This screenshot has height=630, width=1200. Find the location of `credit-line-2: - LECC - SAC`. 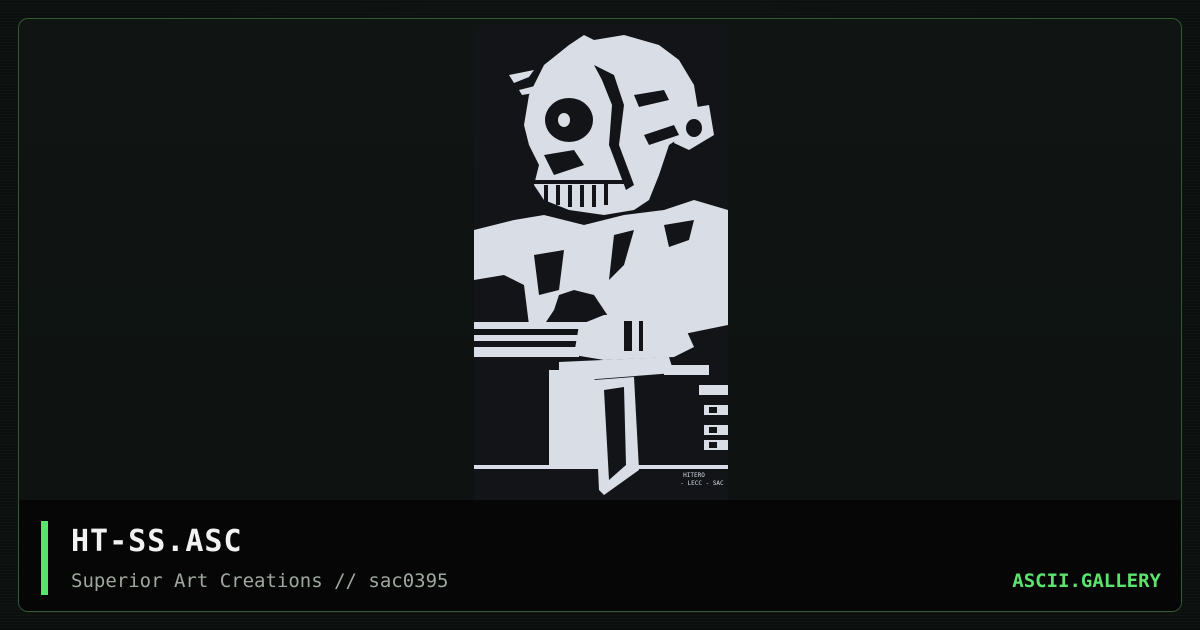

credit-line-2: - LECC - SAC is located at coordinates (702, 483).